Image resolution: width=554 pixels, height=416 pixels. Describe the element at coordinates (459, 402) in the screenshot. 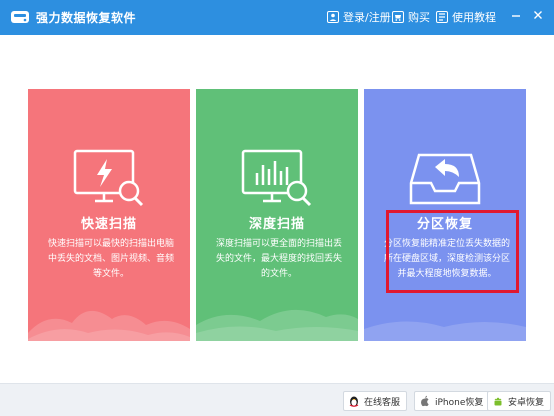

I see `iphone-recovery-label: iPhone恢复` at that location.